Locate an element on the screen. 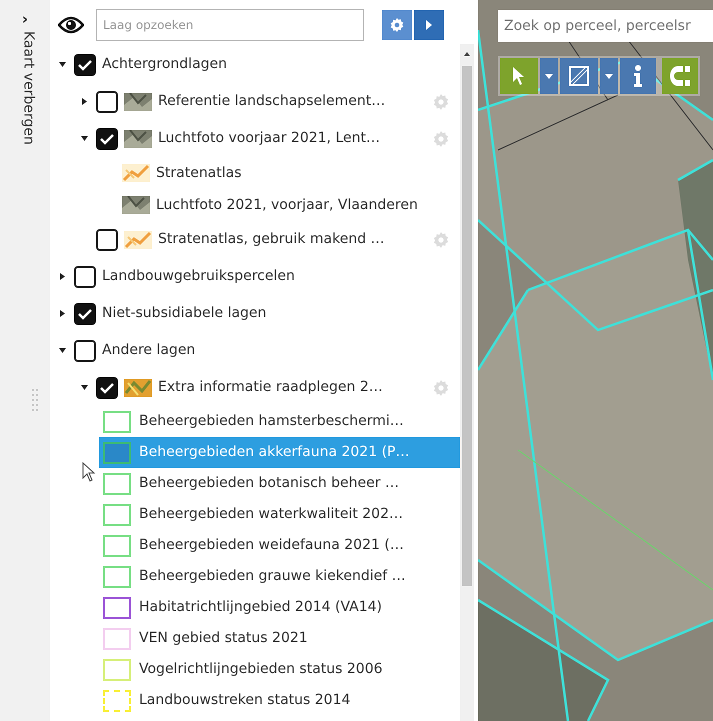 The width and height of the screenshot is (713, 721). snap-button is located at coordinates (680, 76).